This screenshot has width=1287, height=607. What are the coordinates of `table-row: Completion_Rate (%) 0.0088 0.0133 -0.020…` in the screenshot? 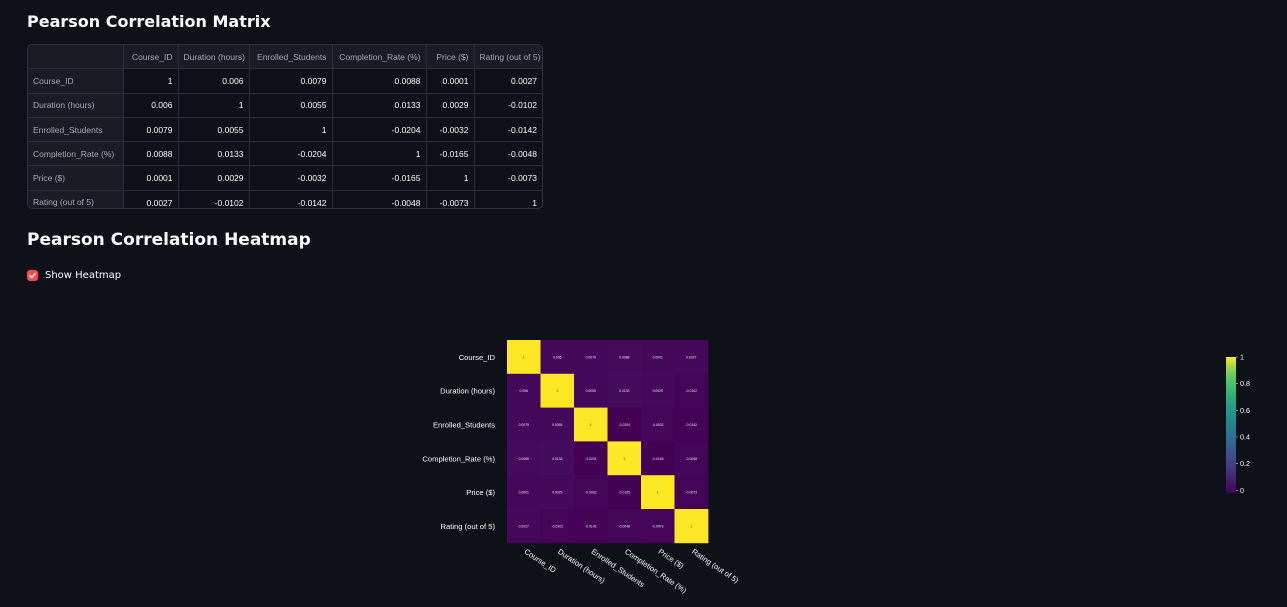 It's located at (285, 154).